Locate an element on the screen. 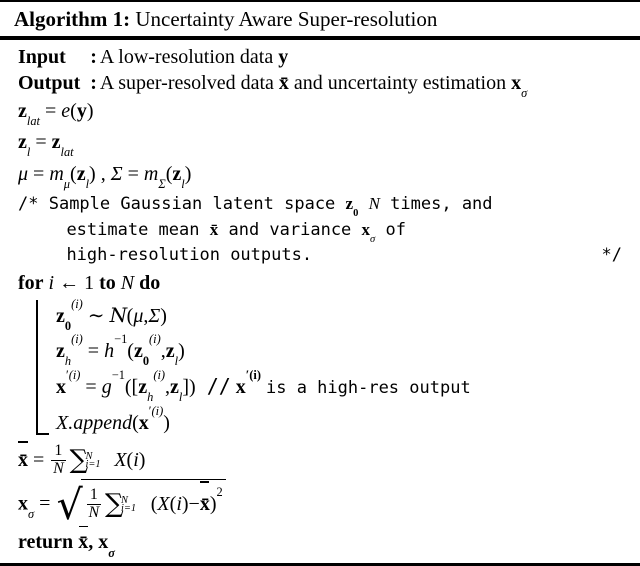  input-value: A low-resolution data y is located at coordinates (313, 57).